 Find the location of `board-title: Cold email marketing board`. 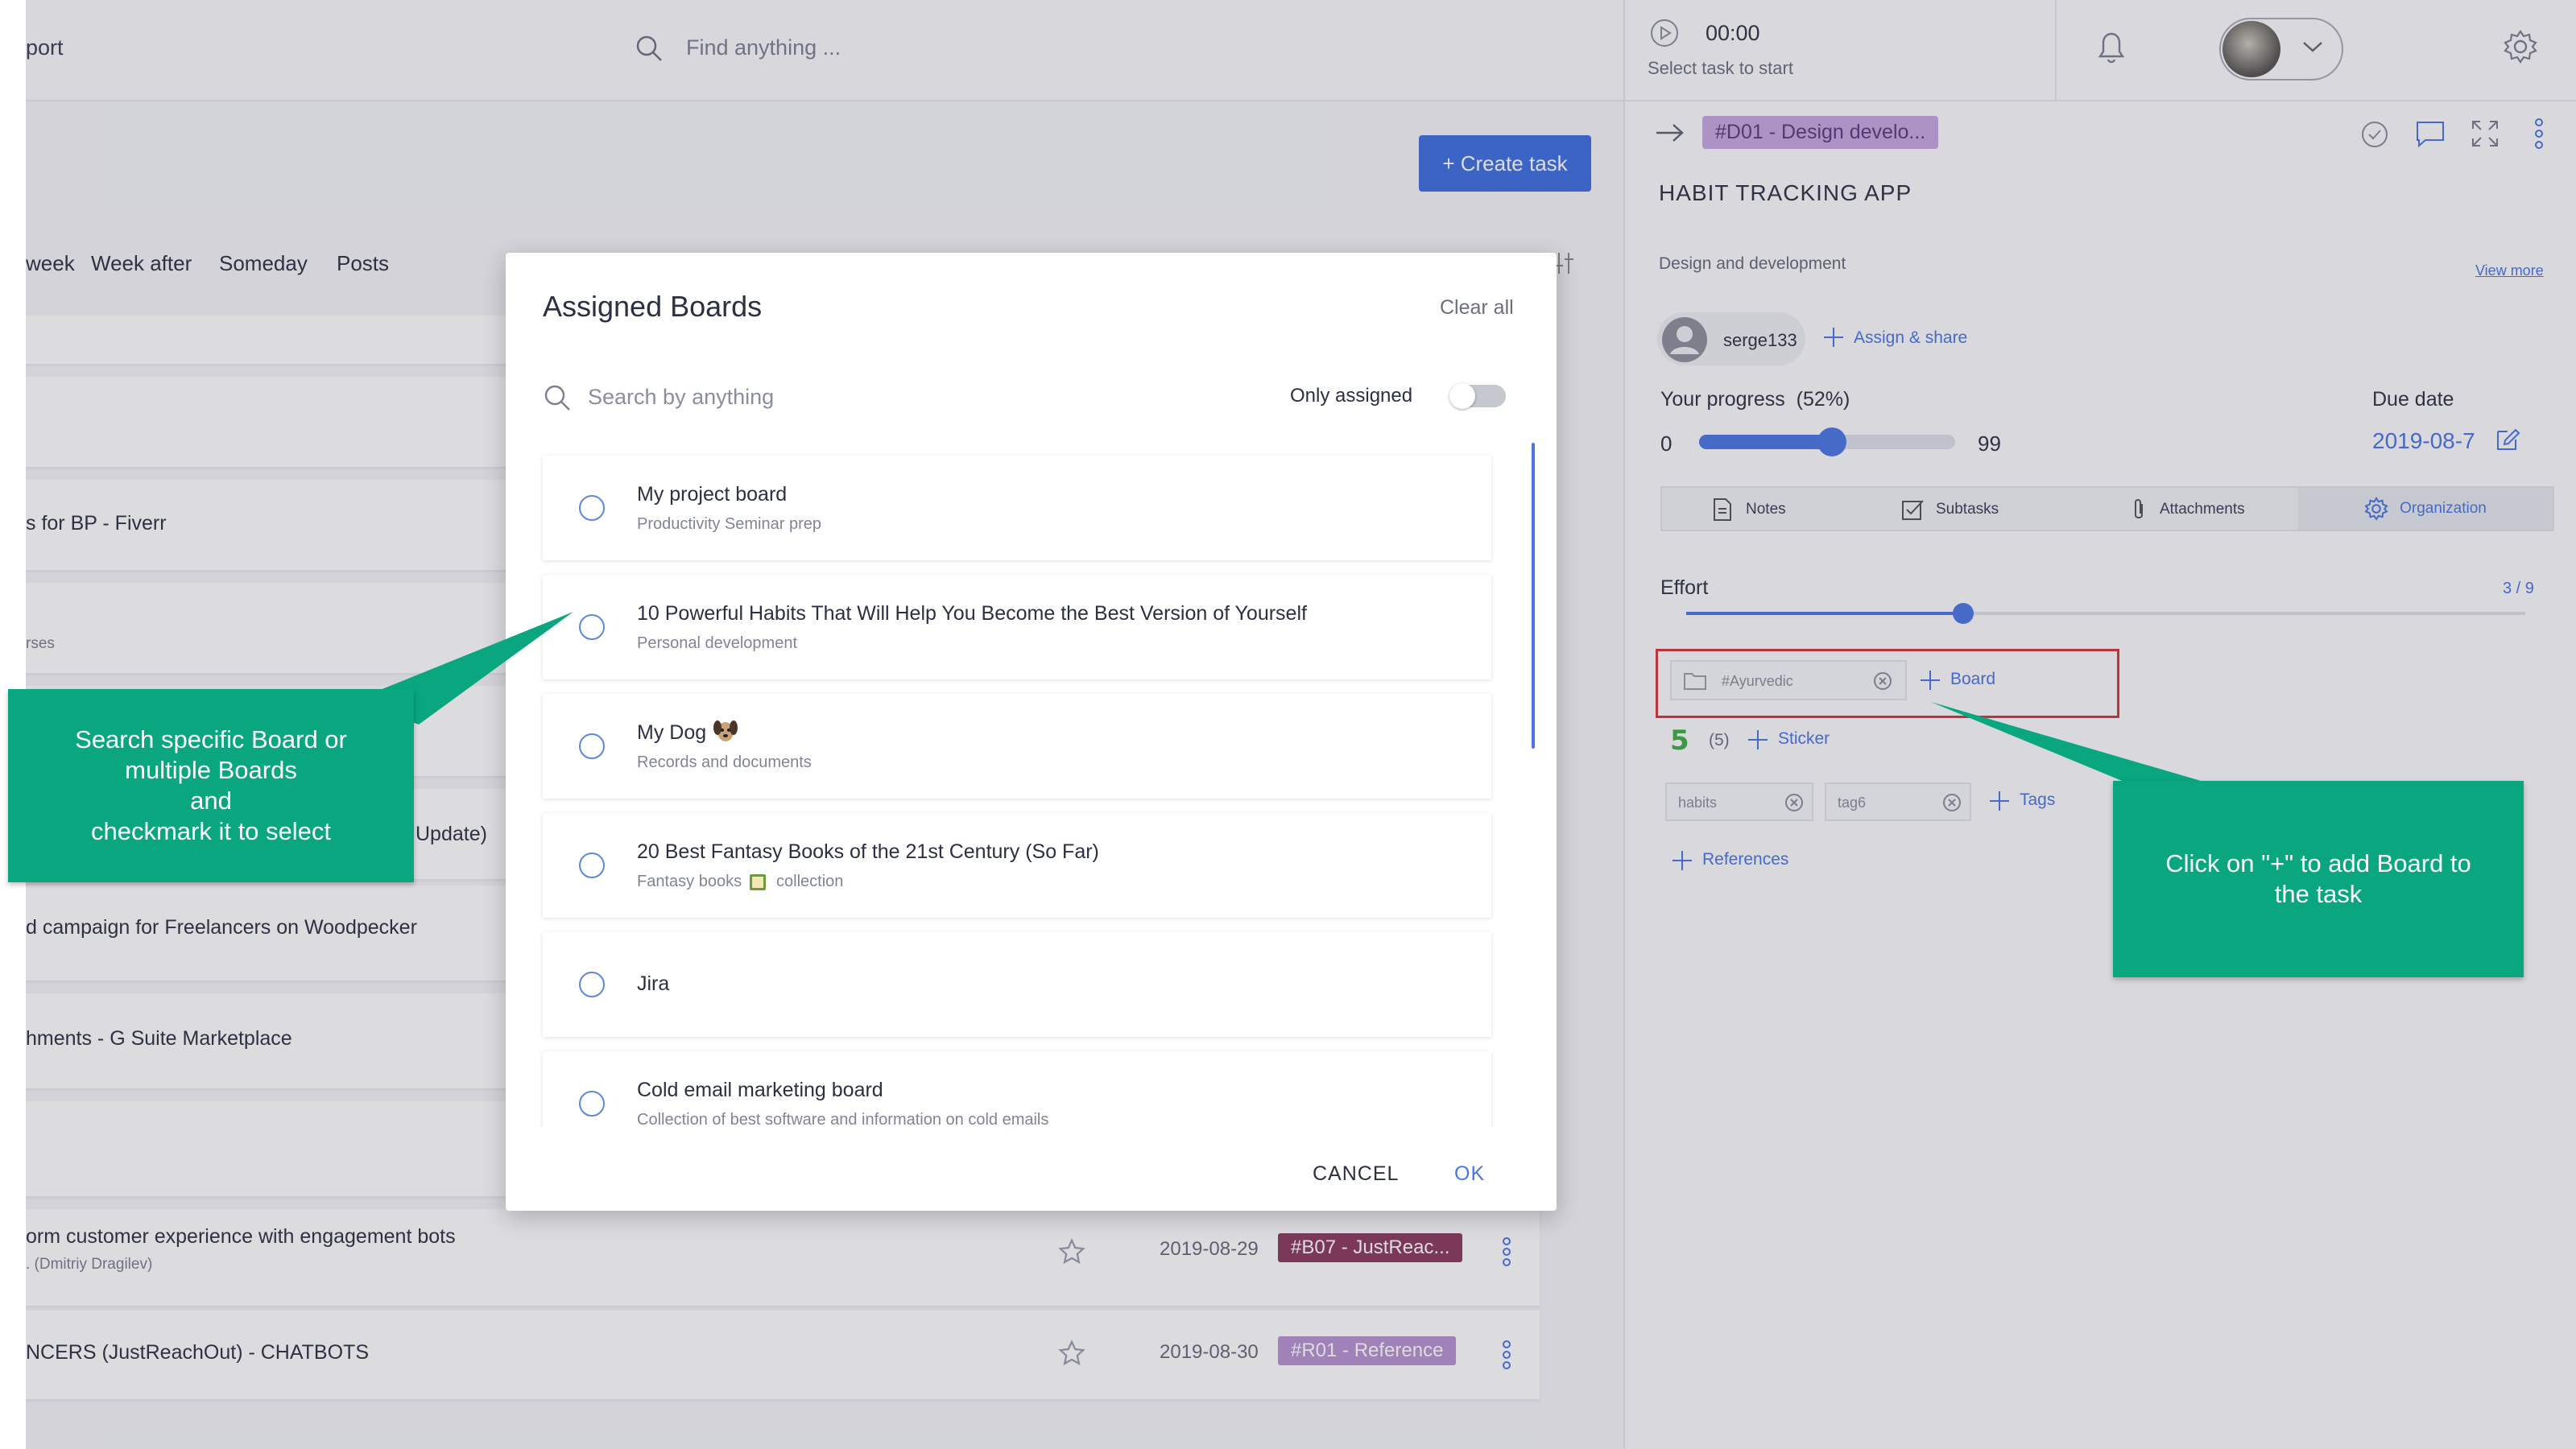

board-title: Cold email marketing board is located at coordinates (760, 1090).